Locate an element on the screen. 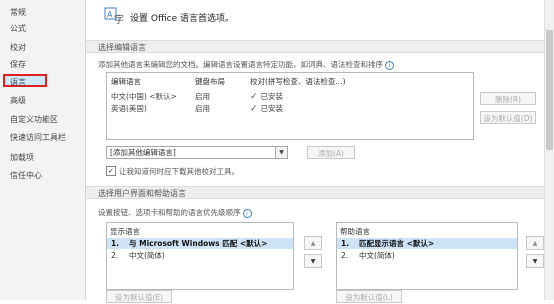  column-header-keyboard: 键盘布局 is located at coordinates (210, 81).